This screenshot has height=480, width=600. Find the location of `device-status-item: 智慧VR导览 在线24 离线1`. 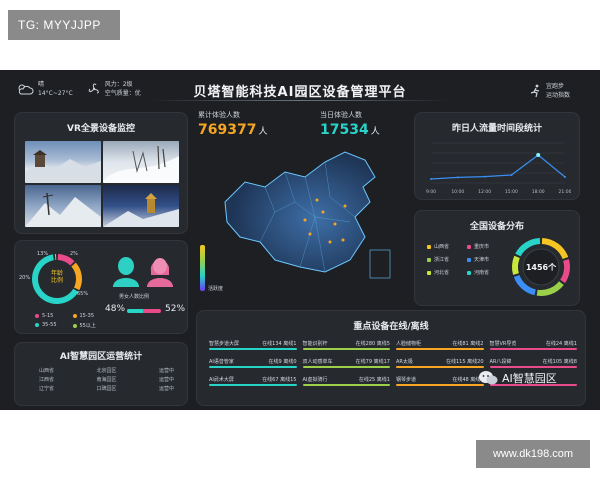

device-status-item: 智慧VR导览 在线24 离线1 is located at coordinates (533, 347).